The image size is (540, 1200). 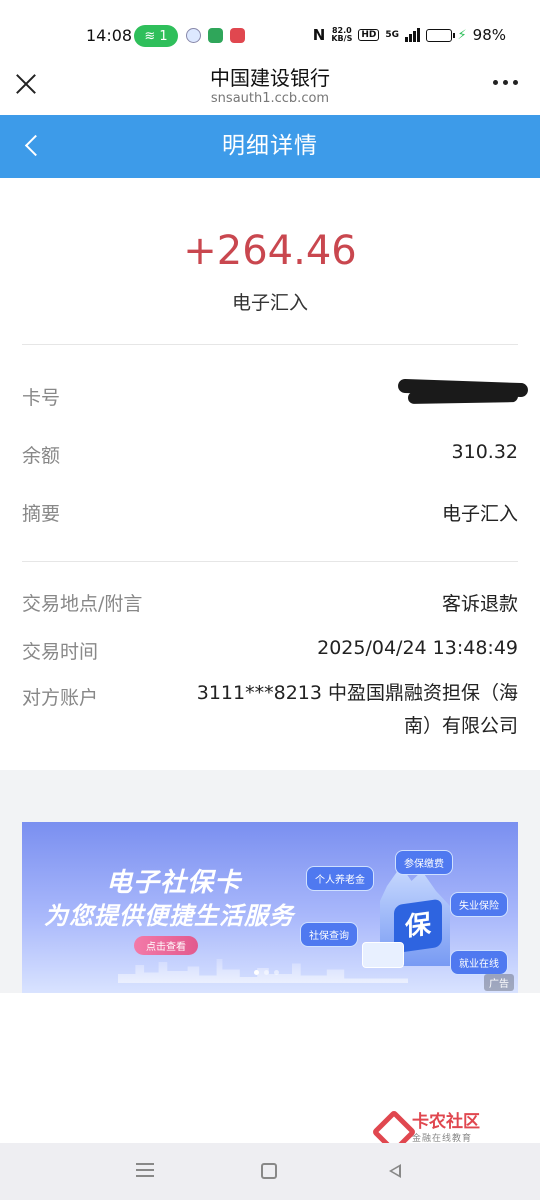 I want to click on app-notification-icon, so click(x=193, y=35).